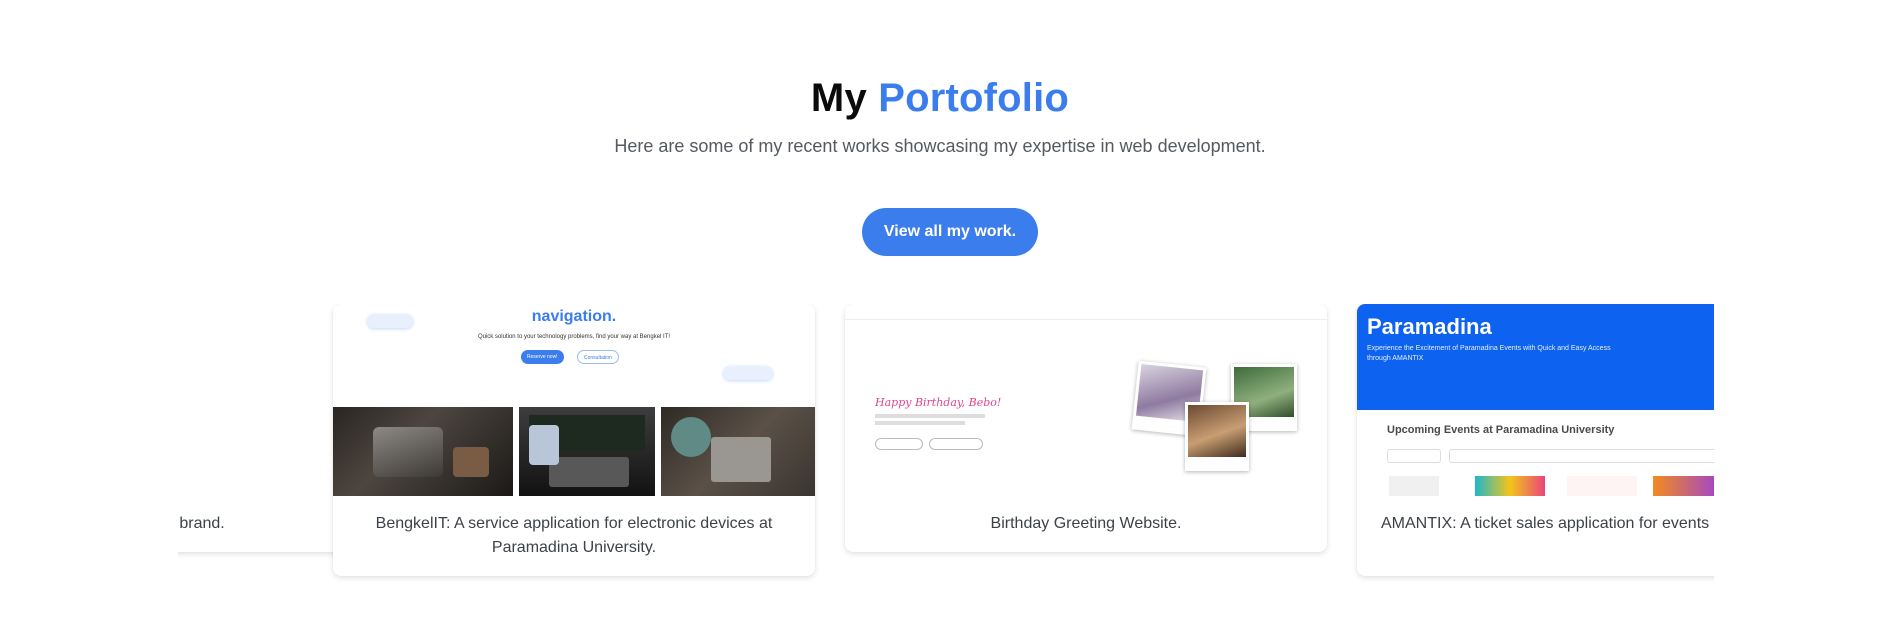  Describe the element at coordinates (587, 451) in the screenshot. I see `laptop-photo` at that location.